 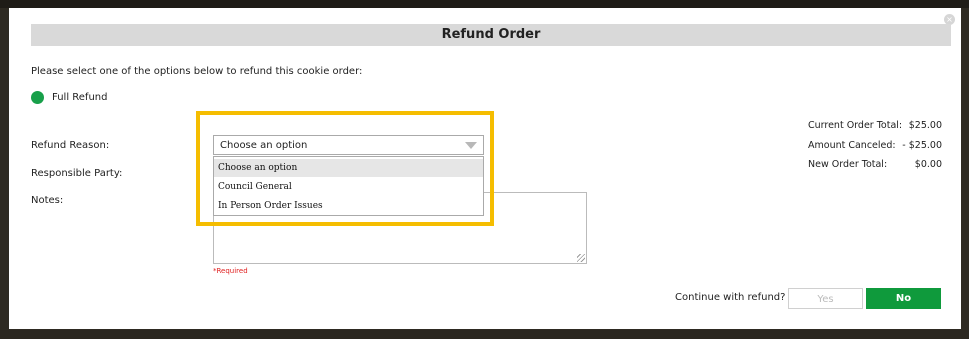 I want to click on backdrop-bottom, so click(x=484, y=334).